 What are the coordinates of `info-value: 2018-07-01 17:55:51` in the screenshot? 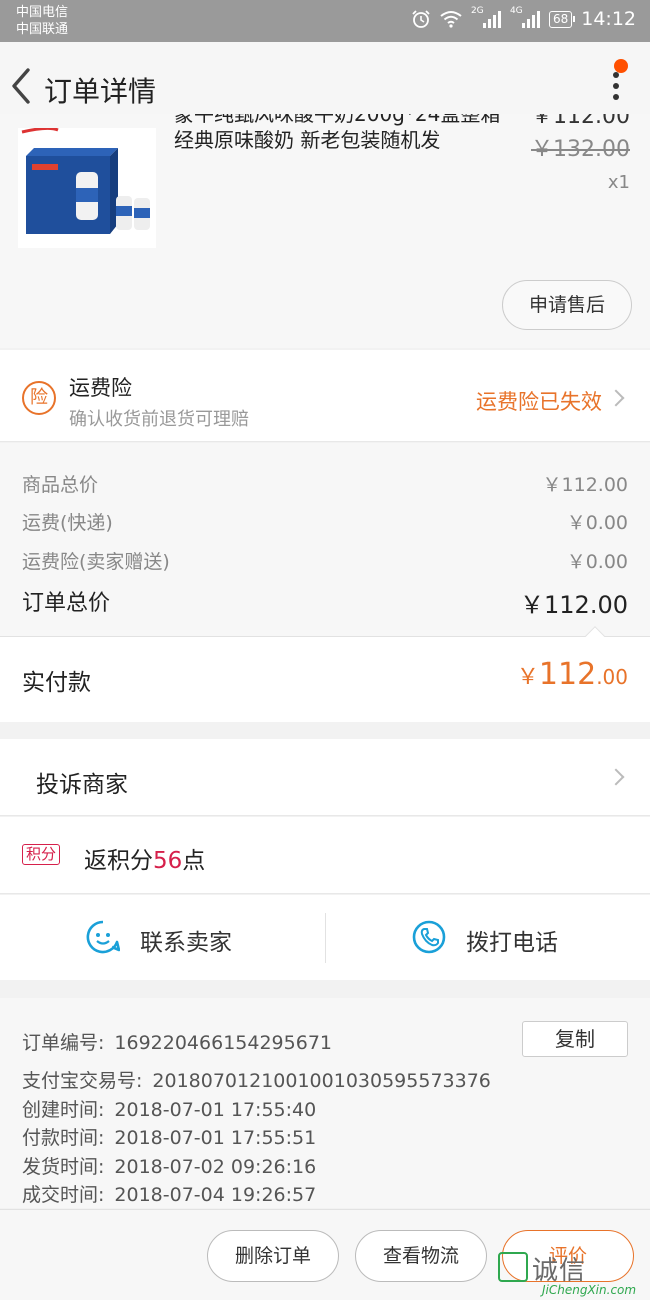 It's located at (215, 1138).